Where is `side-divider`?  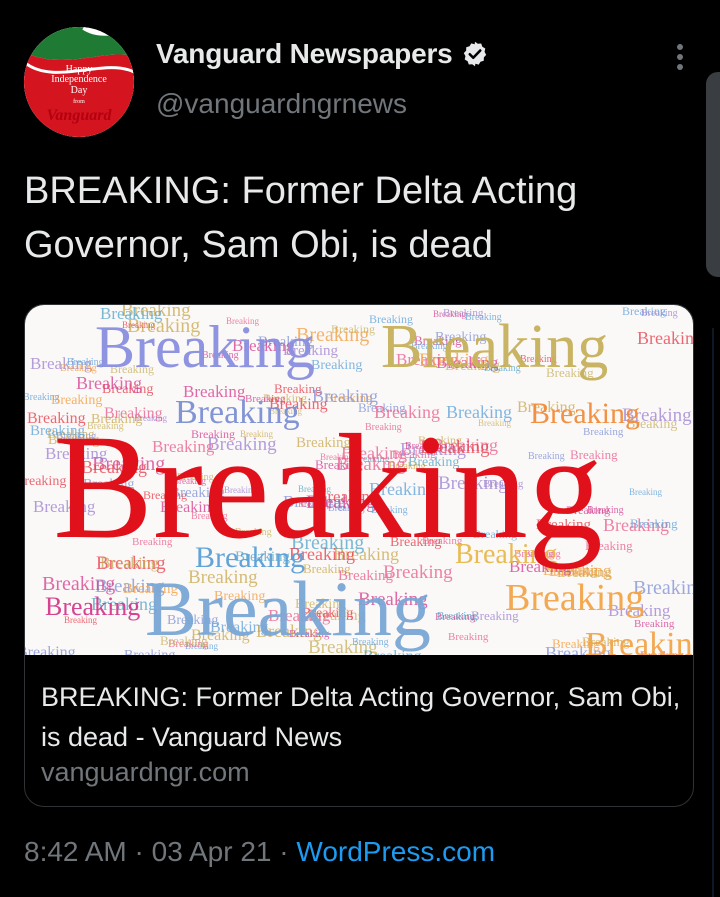
side-divider is located at coordinates (713, 612).